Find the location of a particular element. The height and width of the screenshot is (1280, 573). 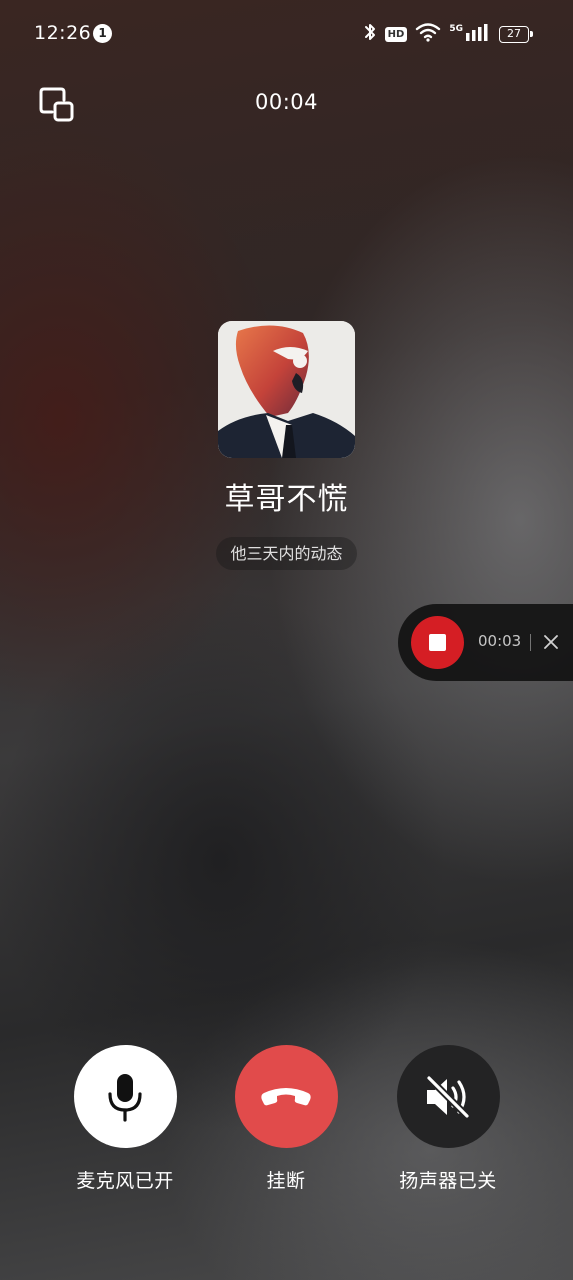

speaker-toggle-button is located at coordinates (448, 1096).